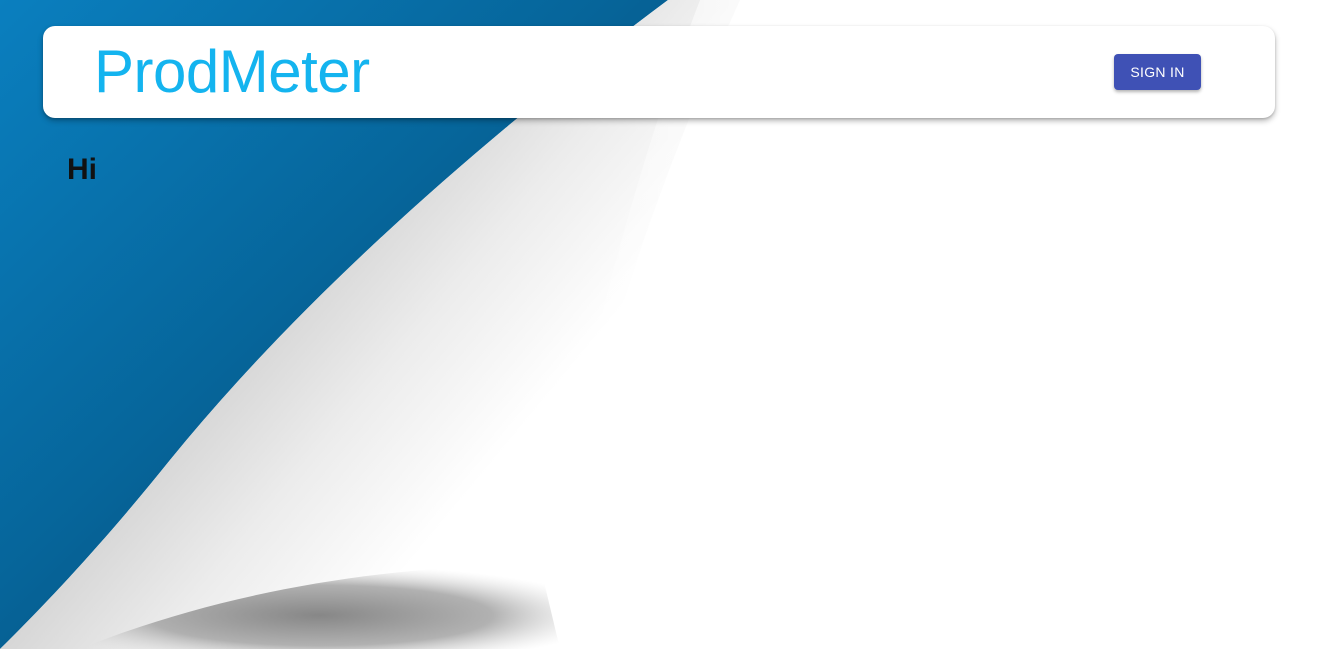 The height and width of the screenshot is (649, 1334). I want to click on greeting-heading: Hi, so click(82, 169).